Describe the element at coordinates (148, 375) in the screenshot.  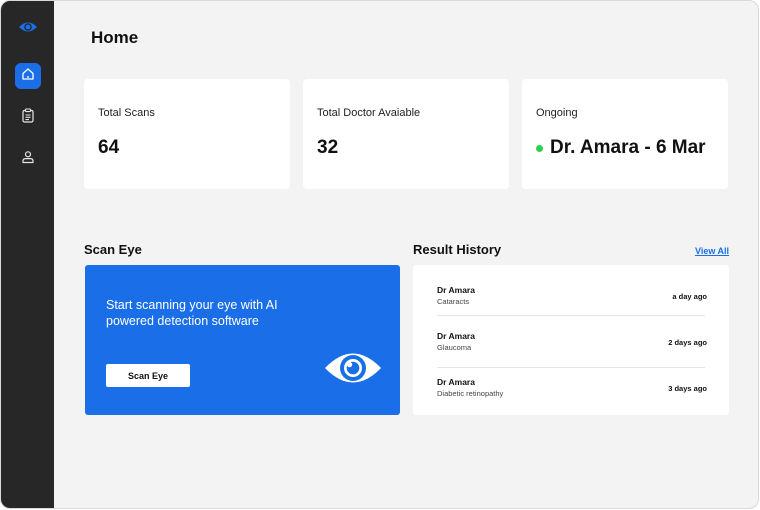
I see `scan-eye-button: Scan Eye` at that location.